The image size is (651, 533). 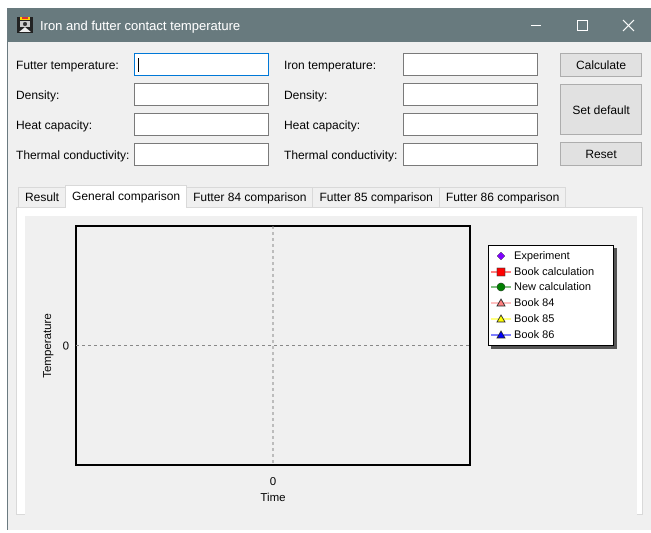 What do you see at coordinates (42, 197) in the screenshot?
I see `tab: Result` at bounding box center [42, 197].